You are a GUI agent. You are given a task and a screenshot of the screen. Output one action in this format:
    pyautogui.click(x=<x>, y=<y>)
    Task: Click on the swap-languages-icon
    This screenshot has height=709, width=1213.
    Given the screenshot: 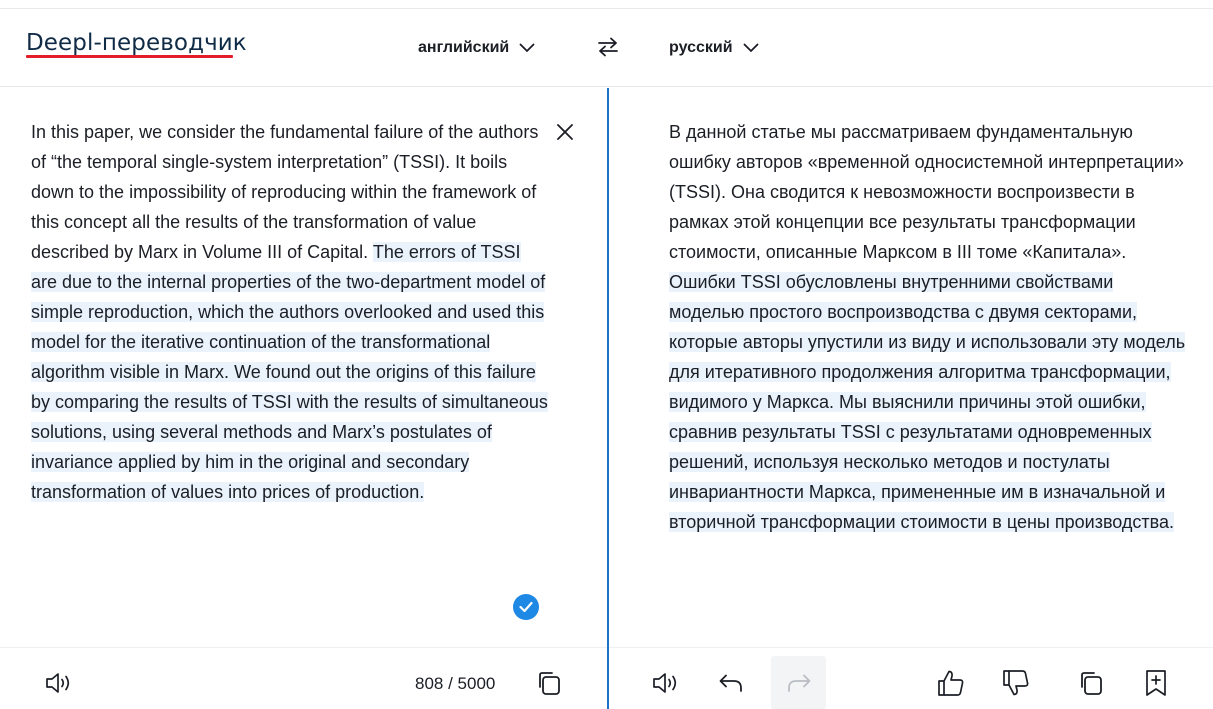 What is the action you would take?
    pyautogui.click(x=608, y=47)
    